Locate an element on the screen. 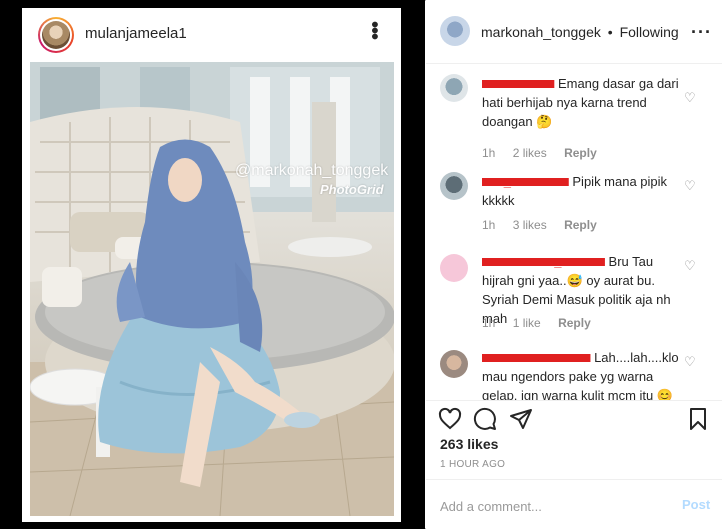 The image size is (722, 530). post-comment-button: Post is located at coordinates (696, 504).